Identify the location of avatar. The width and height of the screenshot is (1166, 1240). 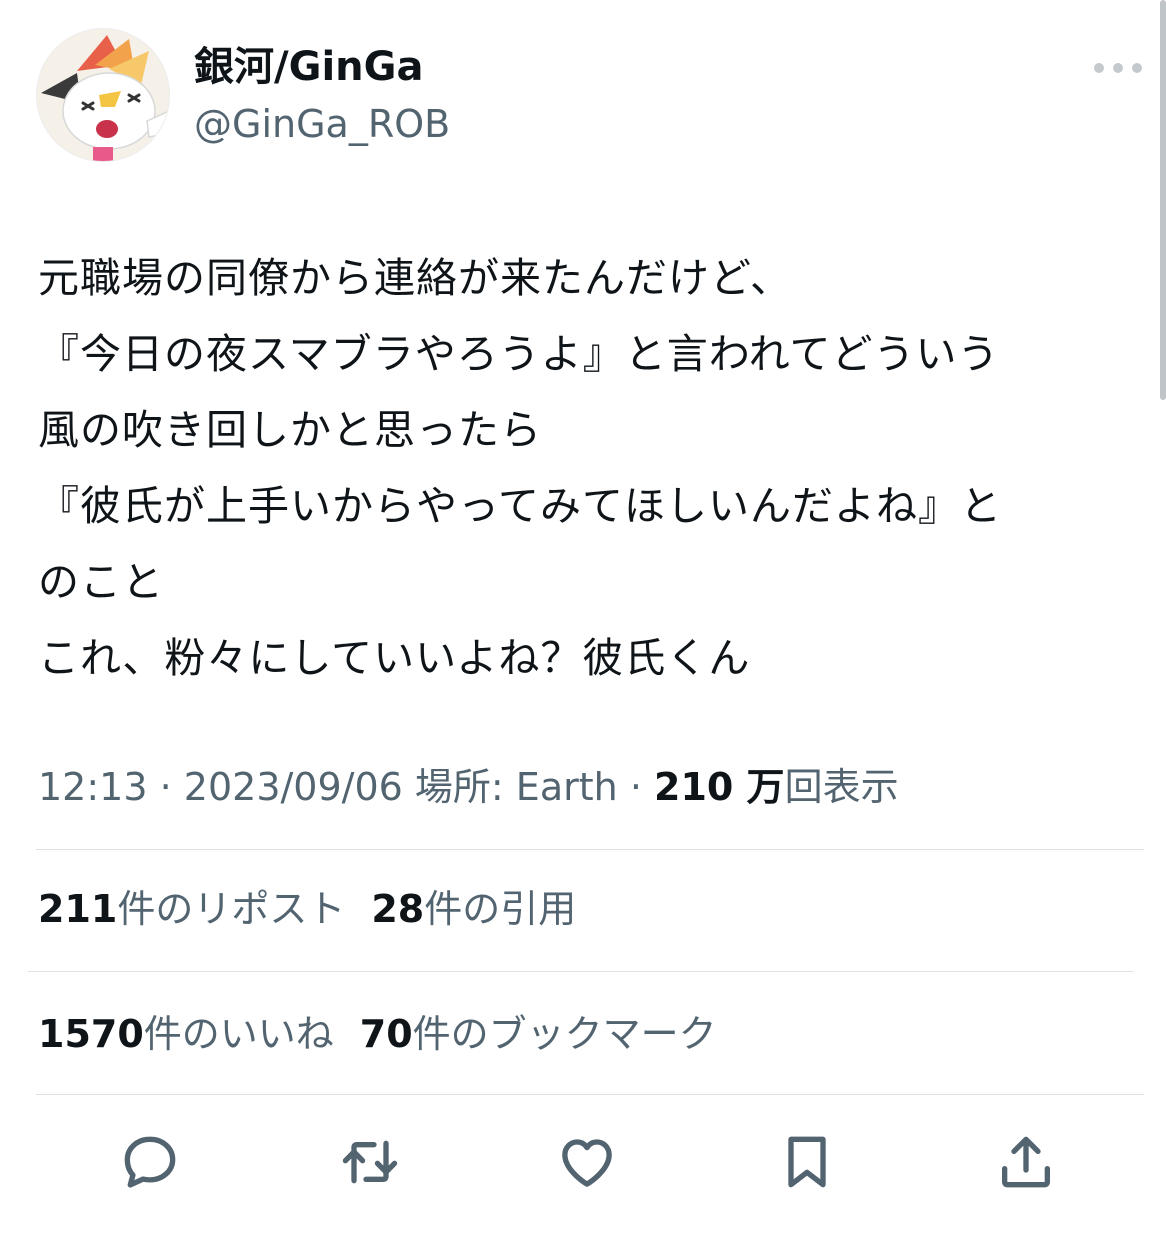
(103, 95).